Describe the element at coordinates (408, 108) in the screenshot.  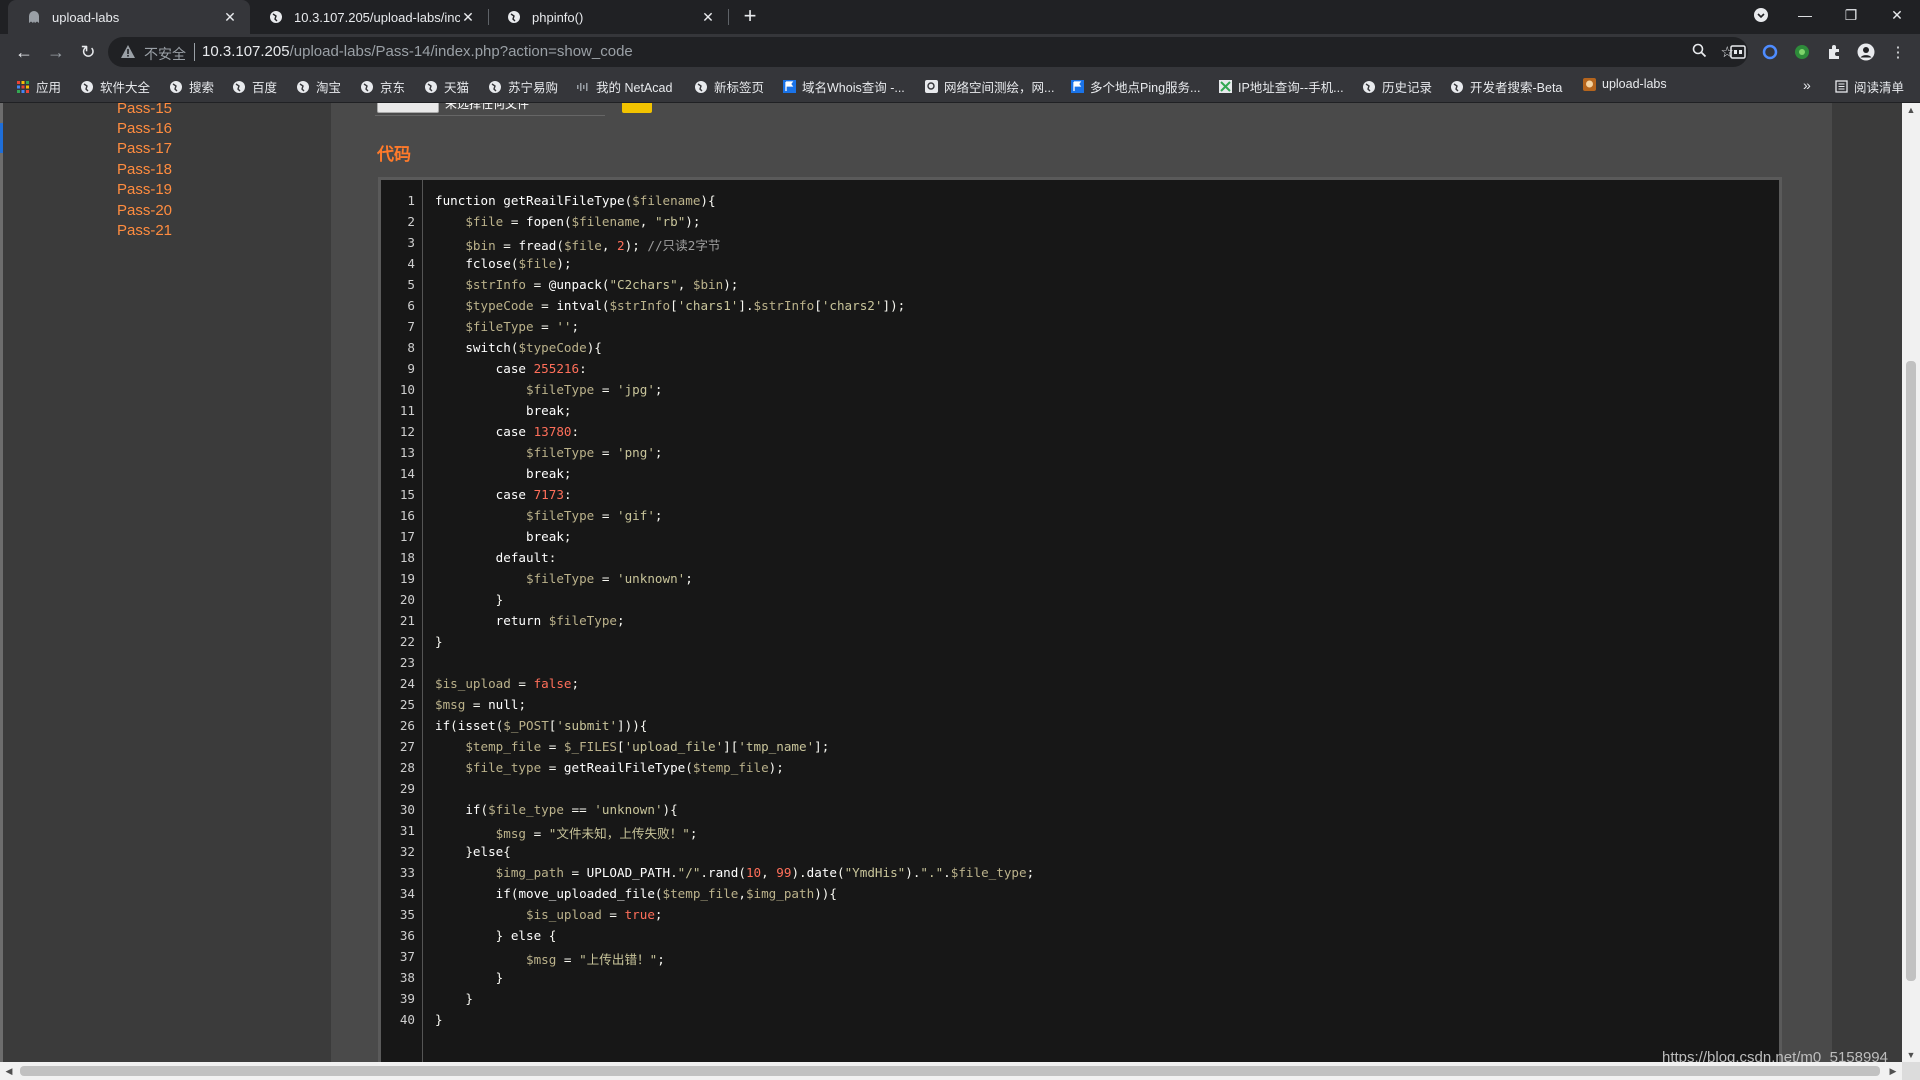
I see `choose-file-button` at that location.